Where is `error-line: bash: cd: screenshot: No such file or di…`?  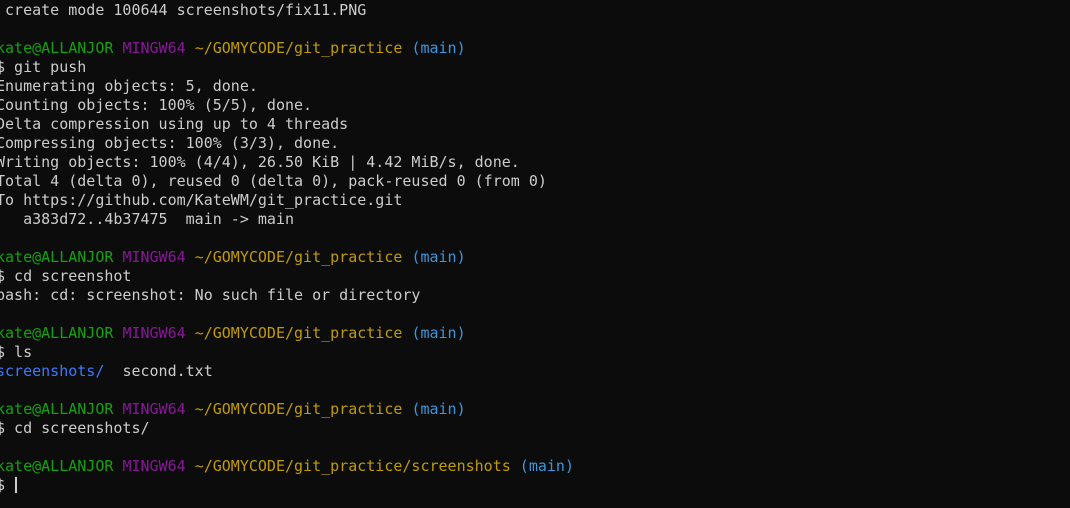 error-line: bash: cd: screenshot: No such file or di… is located at coordinates (210, 295).